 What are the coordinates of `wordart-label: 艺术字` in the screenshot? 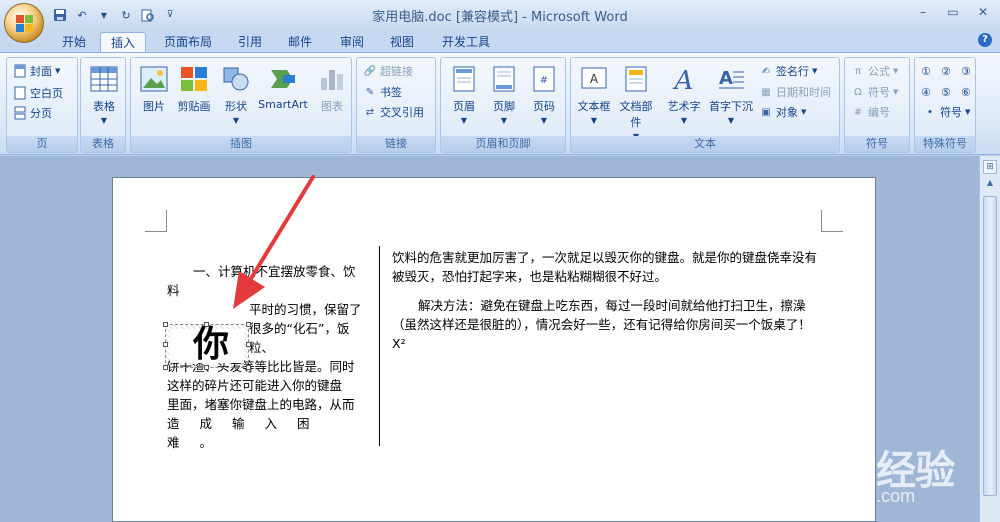 It's located at (684, 106).